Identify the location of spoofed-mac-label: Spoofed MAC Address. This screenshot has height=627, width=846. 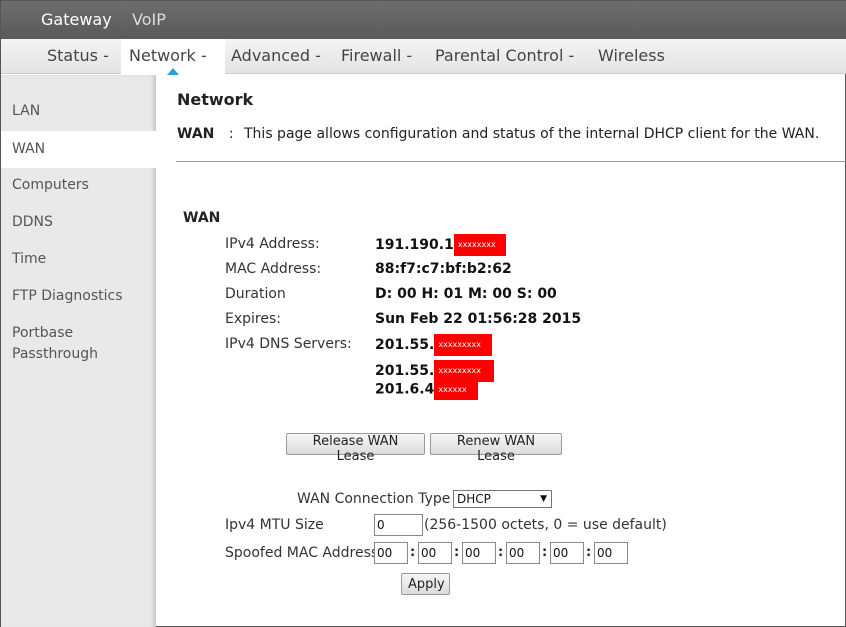
(302, 553).